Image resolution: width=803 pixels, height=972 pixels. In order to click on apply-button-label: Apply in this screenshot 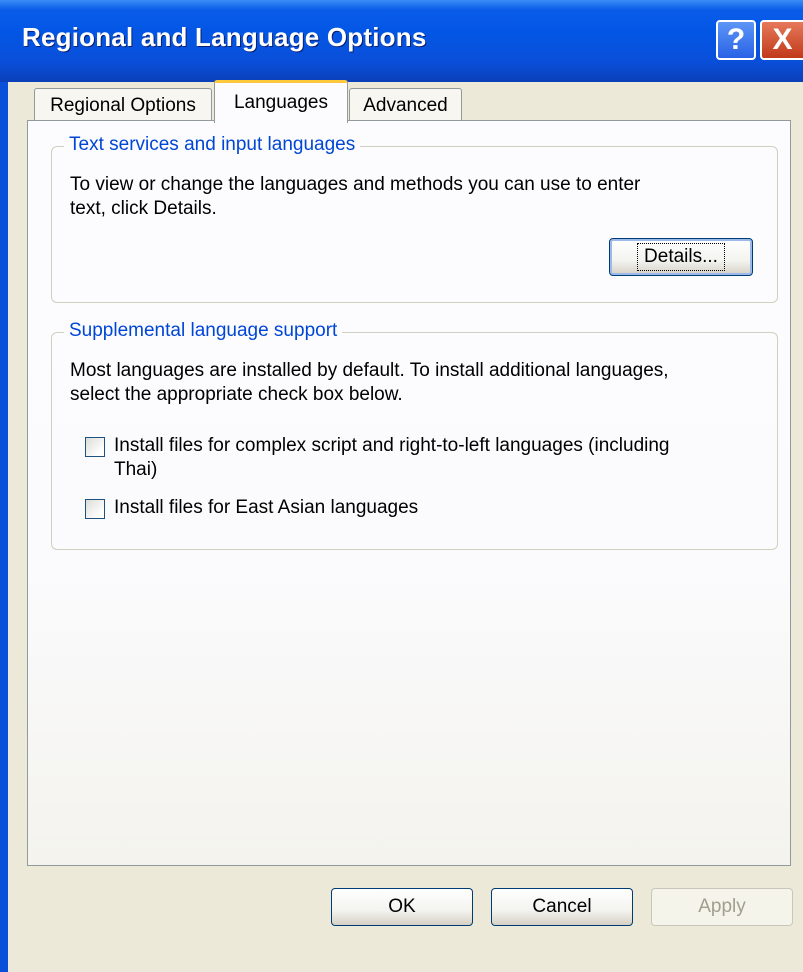, I will do `click(722, 906)`.